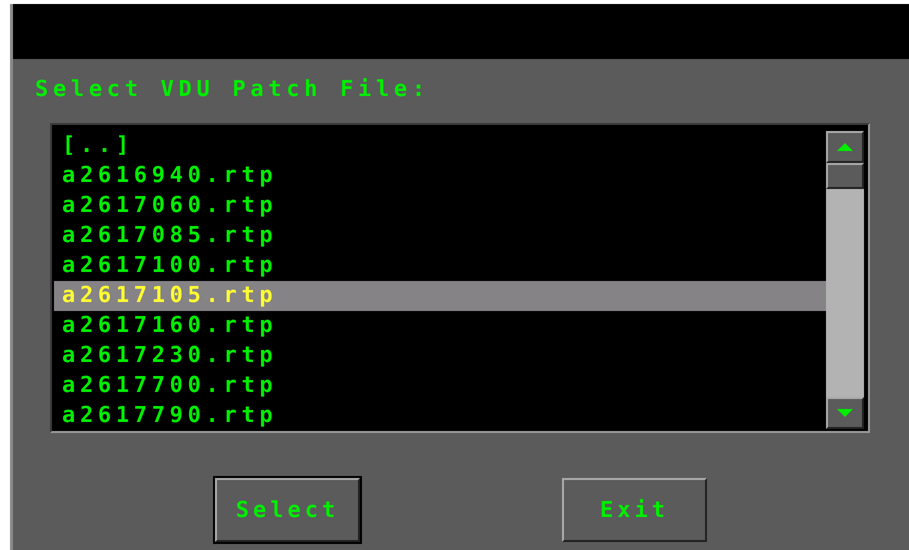 The image size is (909, 550). I want to click on file-item: a2617085.rtp, so click(440, 236).